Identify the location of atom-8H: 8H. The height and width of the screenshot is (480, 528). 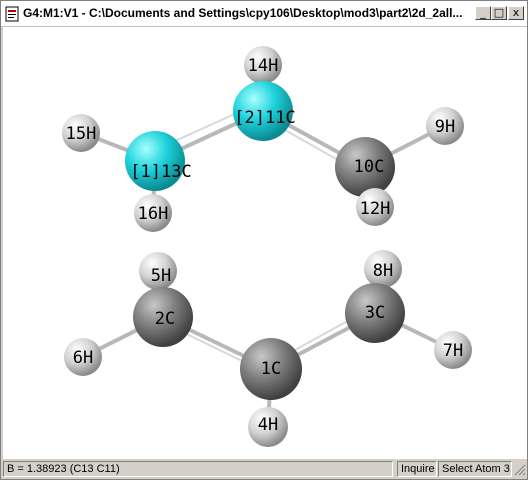
(383, 269).